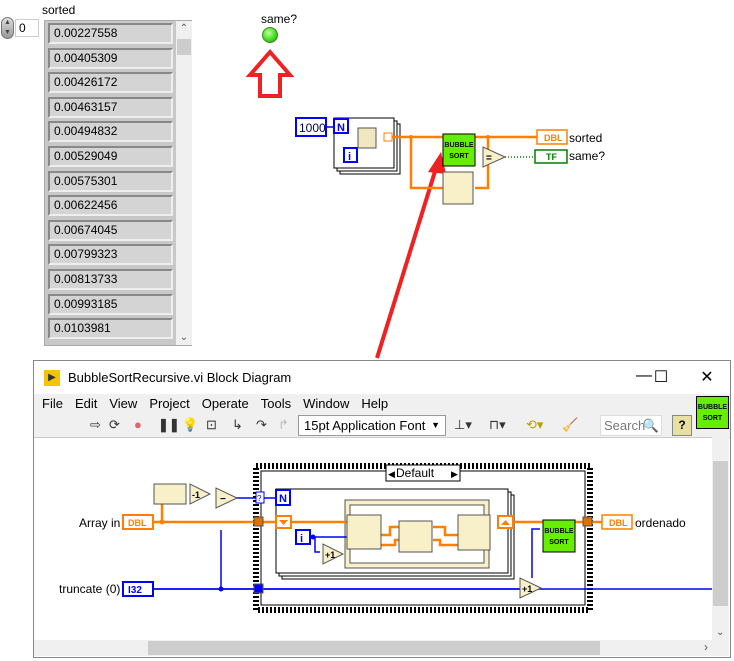 The height and width of the screenshot is (661, 734). Describe the element at coordinates (374, 403) in the screenshot. I see `menu-help: Help` at that location.